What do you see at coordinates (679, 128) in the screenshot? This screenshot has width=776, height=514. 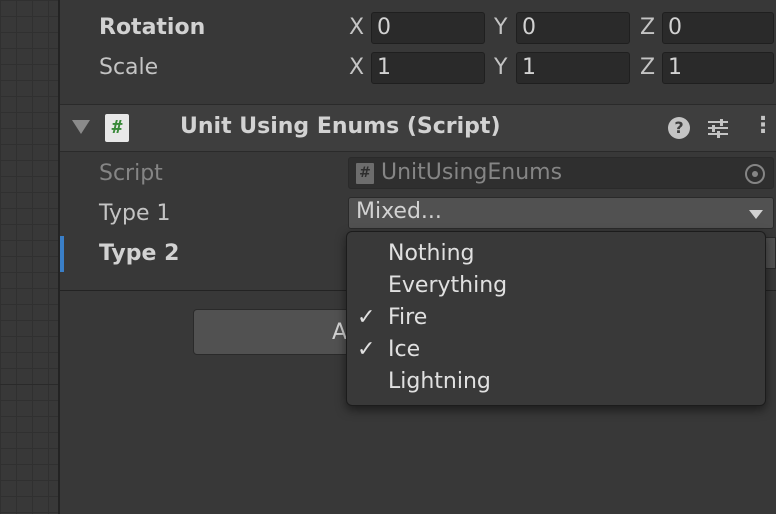 I see `help-icon: ?` at bounding box center [679, 128].